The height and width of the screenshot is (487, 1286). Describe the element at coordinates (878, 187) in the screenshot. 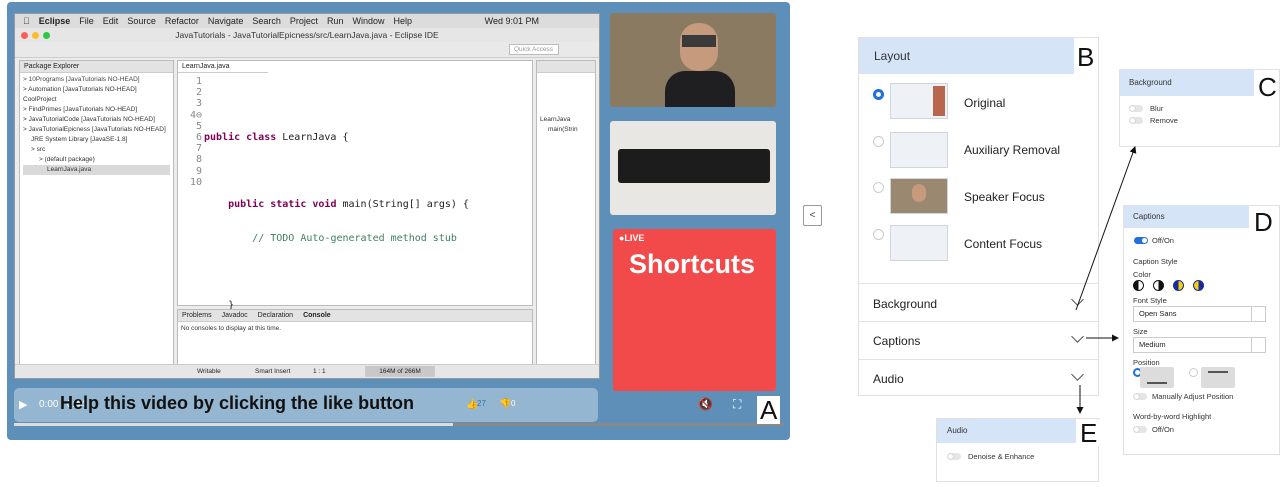

I see `layout-radio-speaker` at that location.